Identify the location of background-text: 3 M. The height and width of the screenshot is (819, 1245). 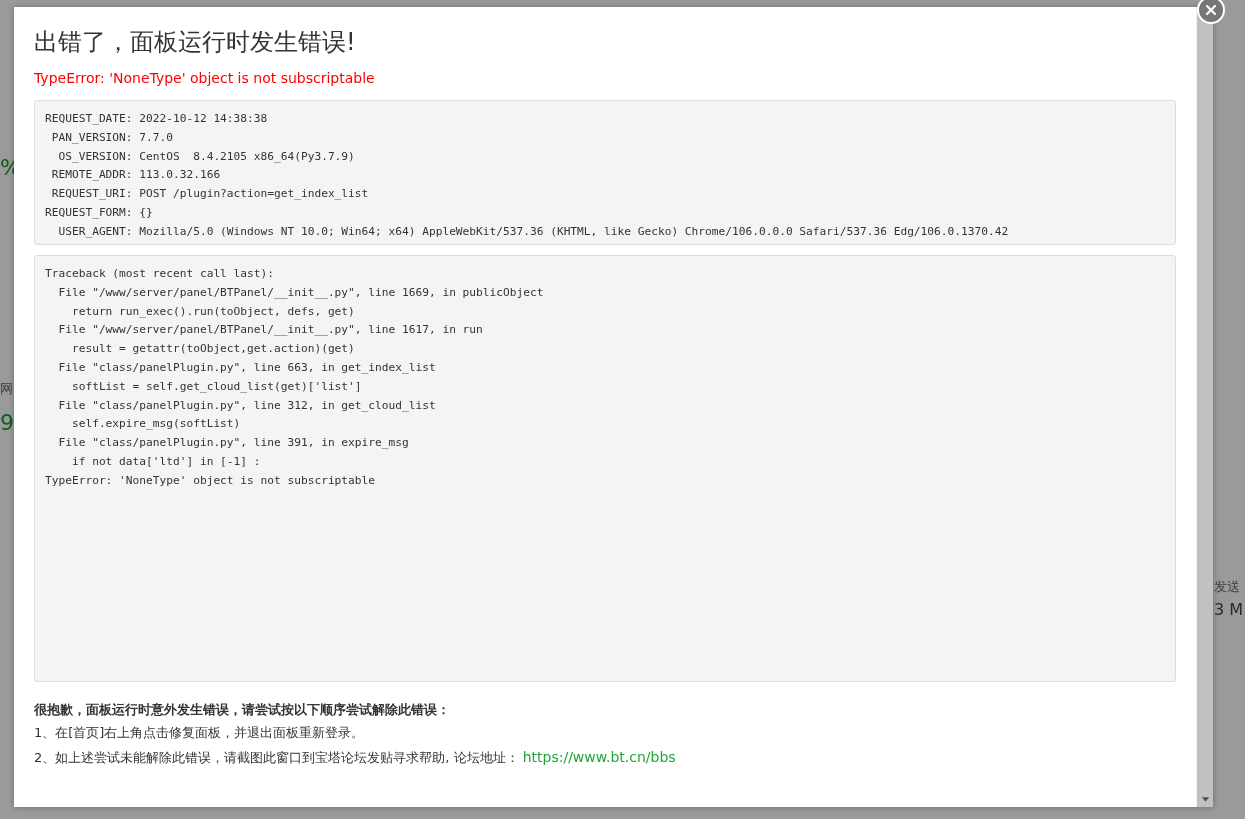
(1229, 609).